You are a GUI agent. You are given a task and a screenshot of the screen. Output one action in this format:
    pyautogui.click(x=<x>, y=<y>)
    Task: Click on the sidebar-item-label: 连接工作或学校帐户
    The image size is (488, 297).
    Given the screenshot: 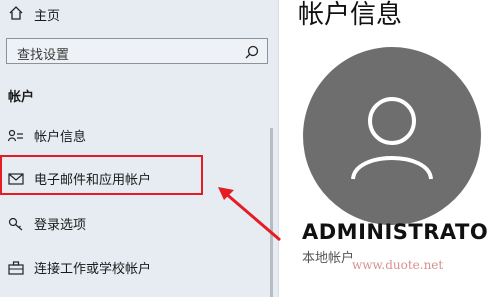 What is the action you would take?
    pyautogui.click(x=93, y=269)
    